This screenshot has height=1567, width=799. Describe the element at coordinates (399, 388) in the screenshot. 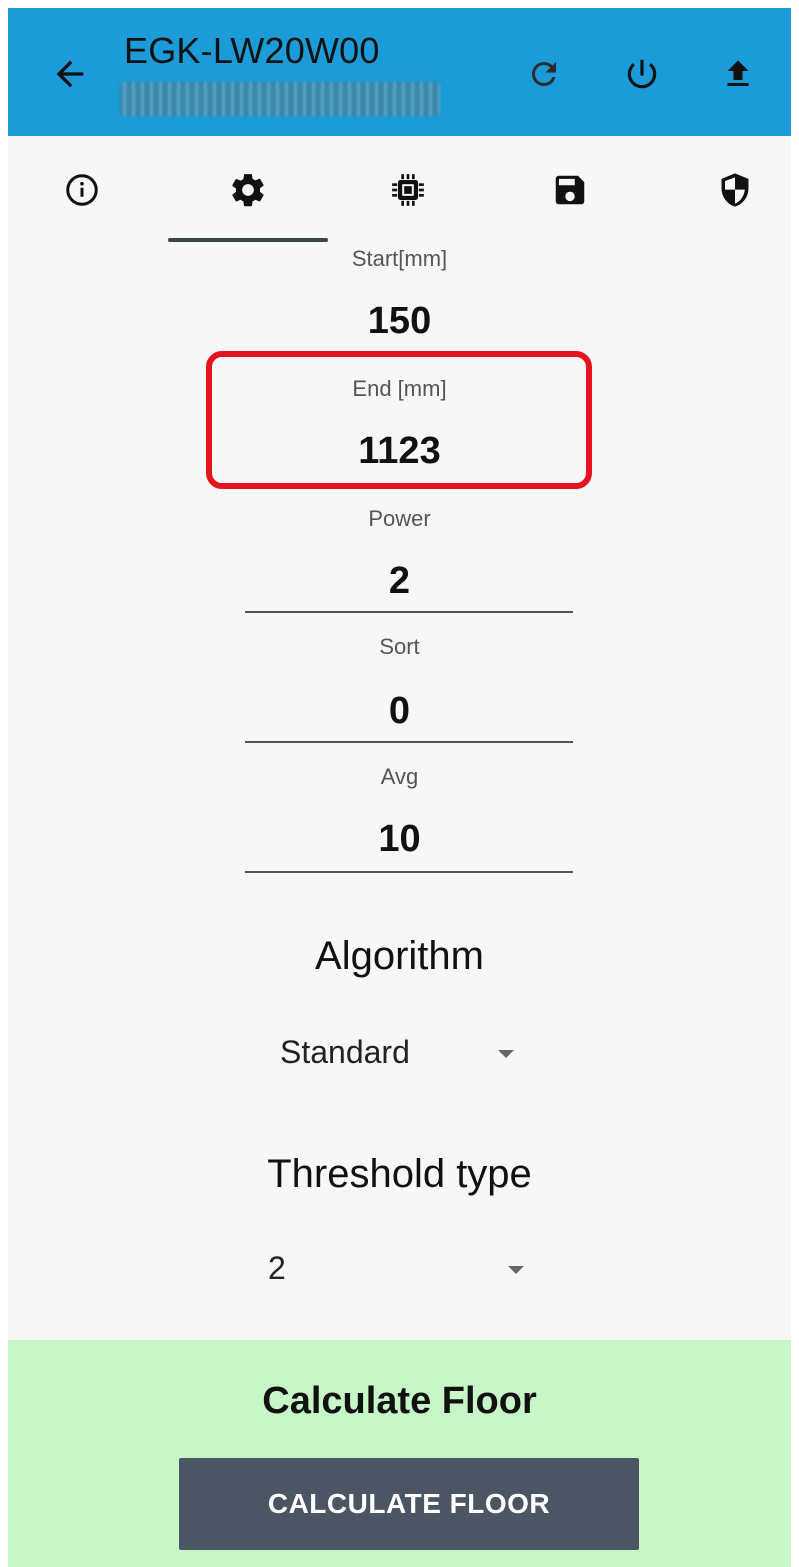

I see `end-label: End [mm]` at that location.